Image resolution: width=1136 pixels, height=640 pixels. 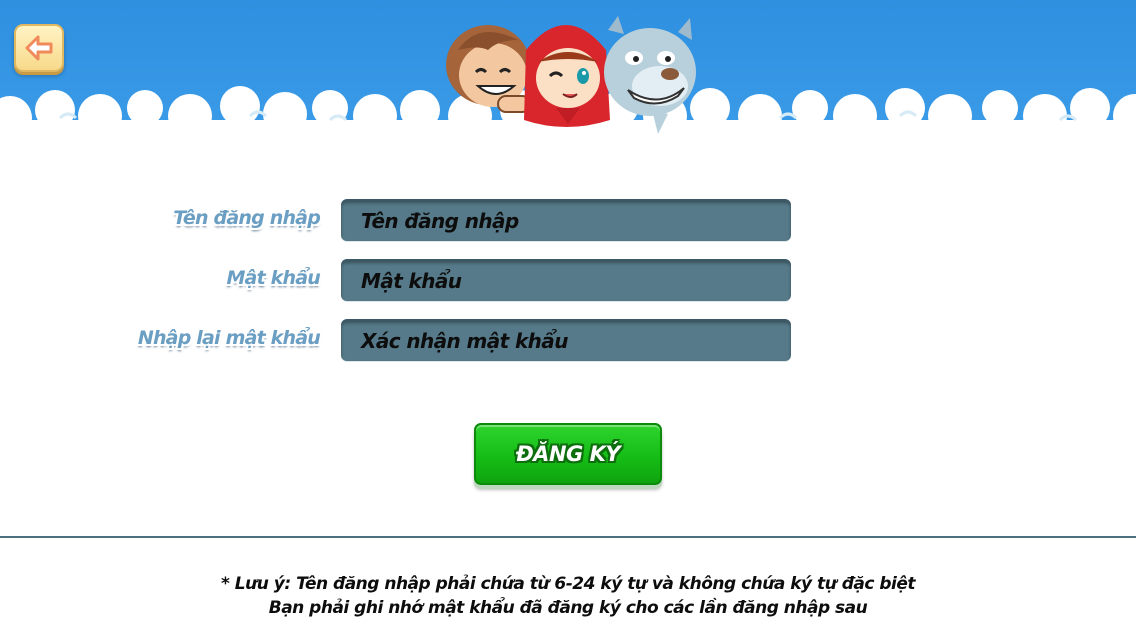 I want to click on confirm-password-input: Xác nhận mật khẩu, so click(x=566, y=340).